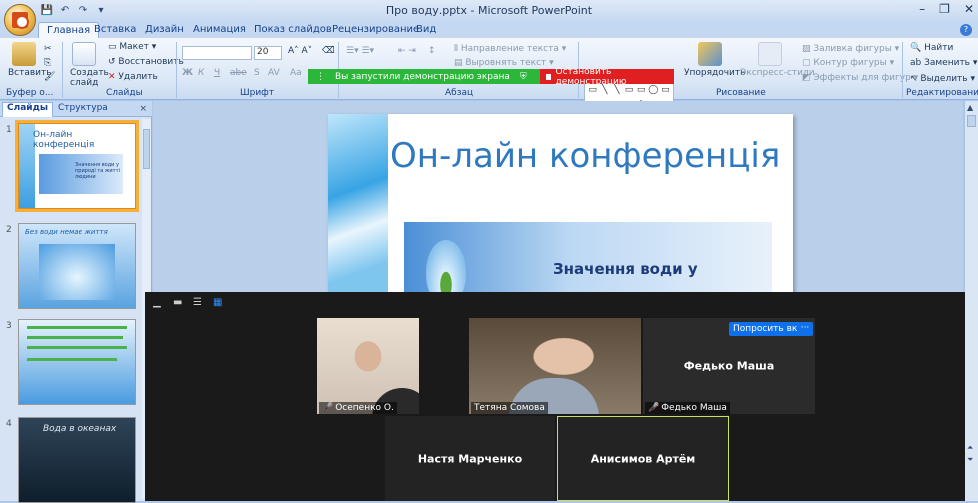 Image resolution: width=978 pixels, height=503 pixels. What do you see at coordinates (860, 78) in the screenshot?
I see `shape-effects-button: ◩ Эффекты для фигур ▾` at bounding box center [860, 78].